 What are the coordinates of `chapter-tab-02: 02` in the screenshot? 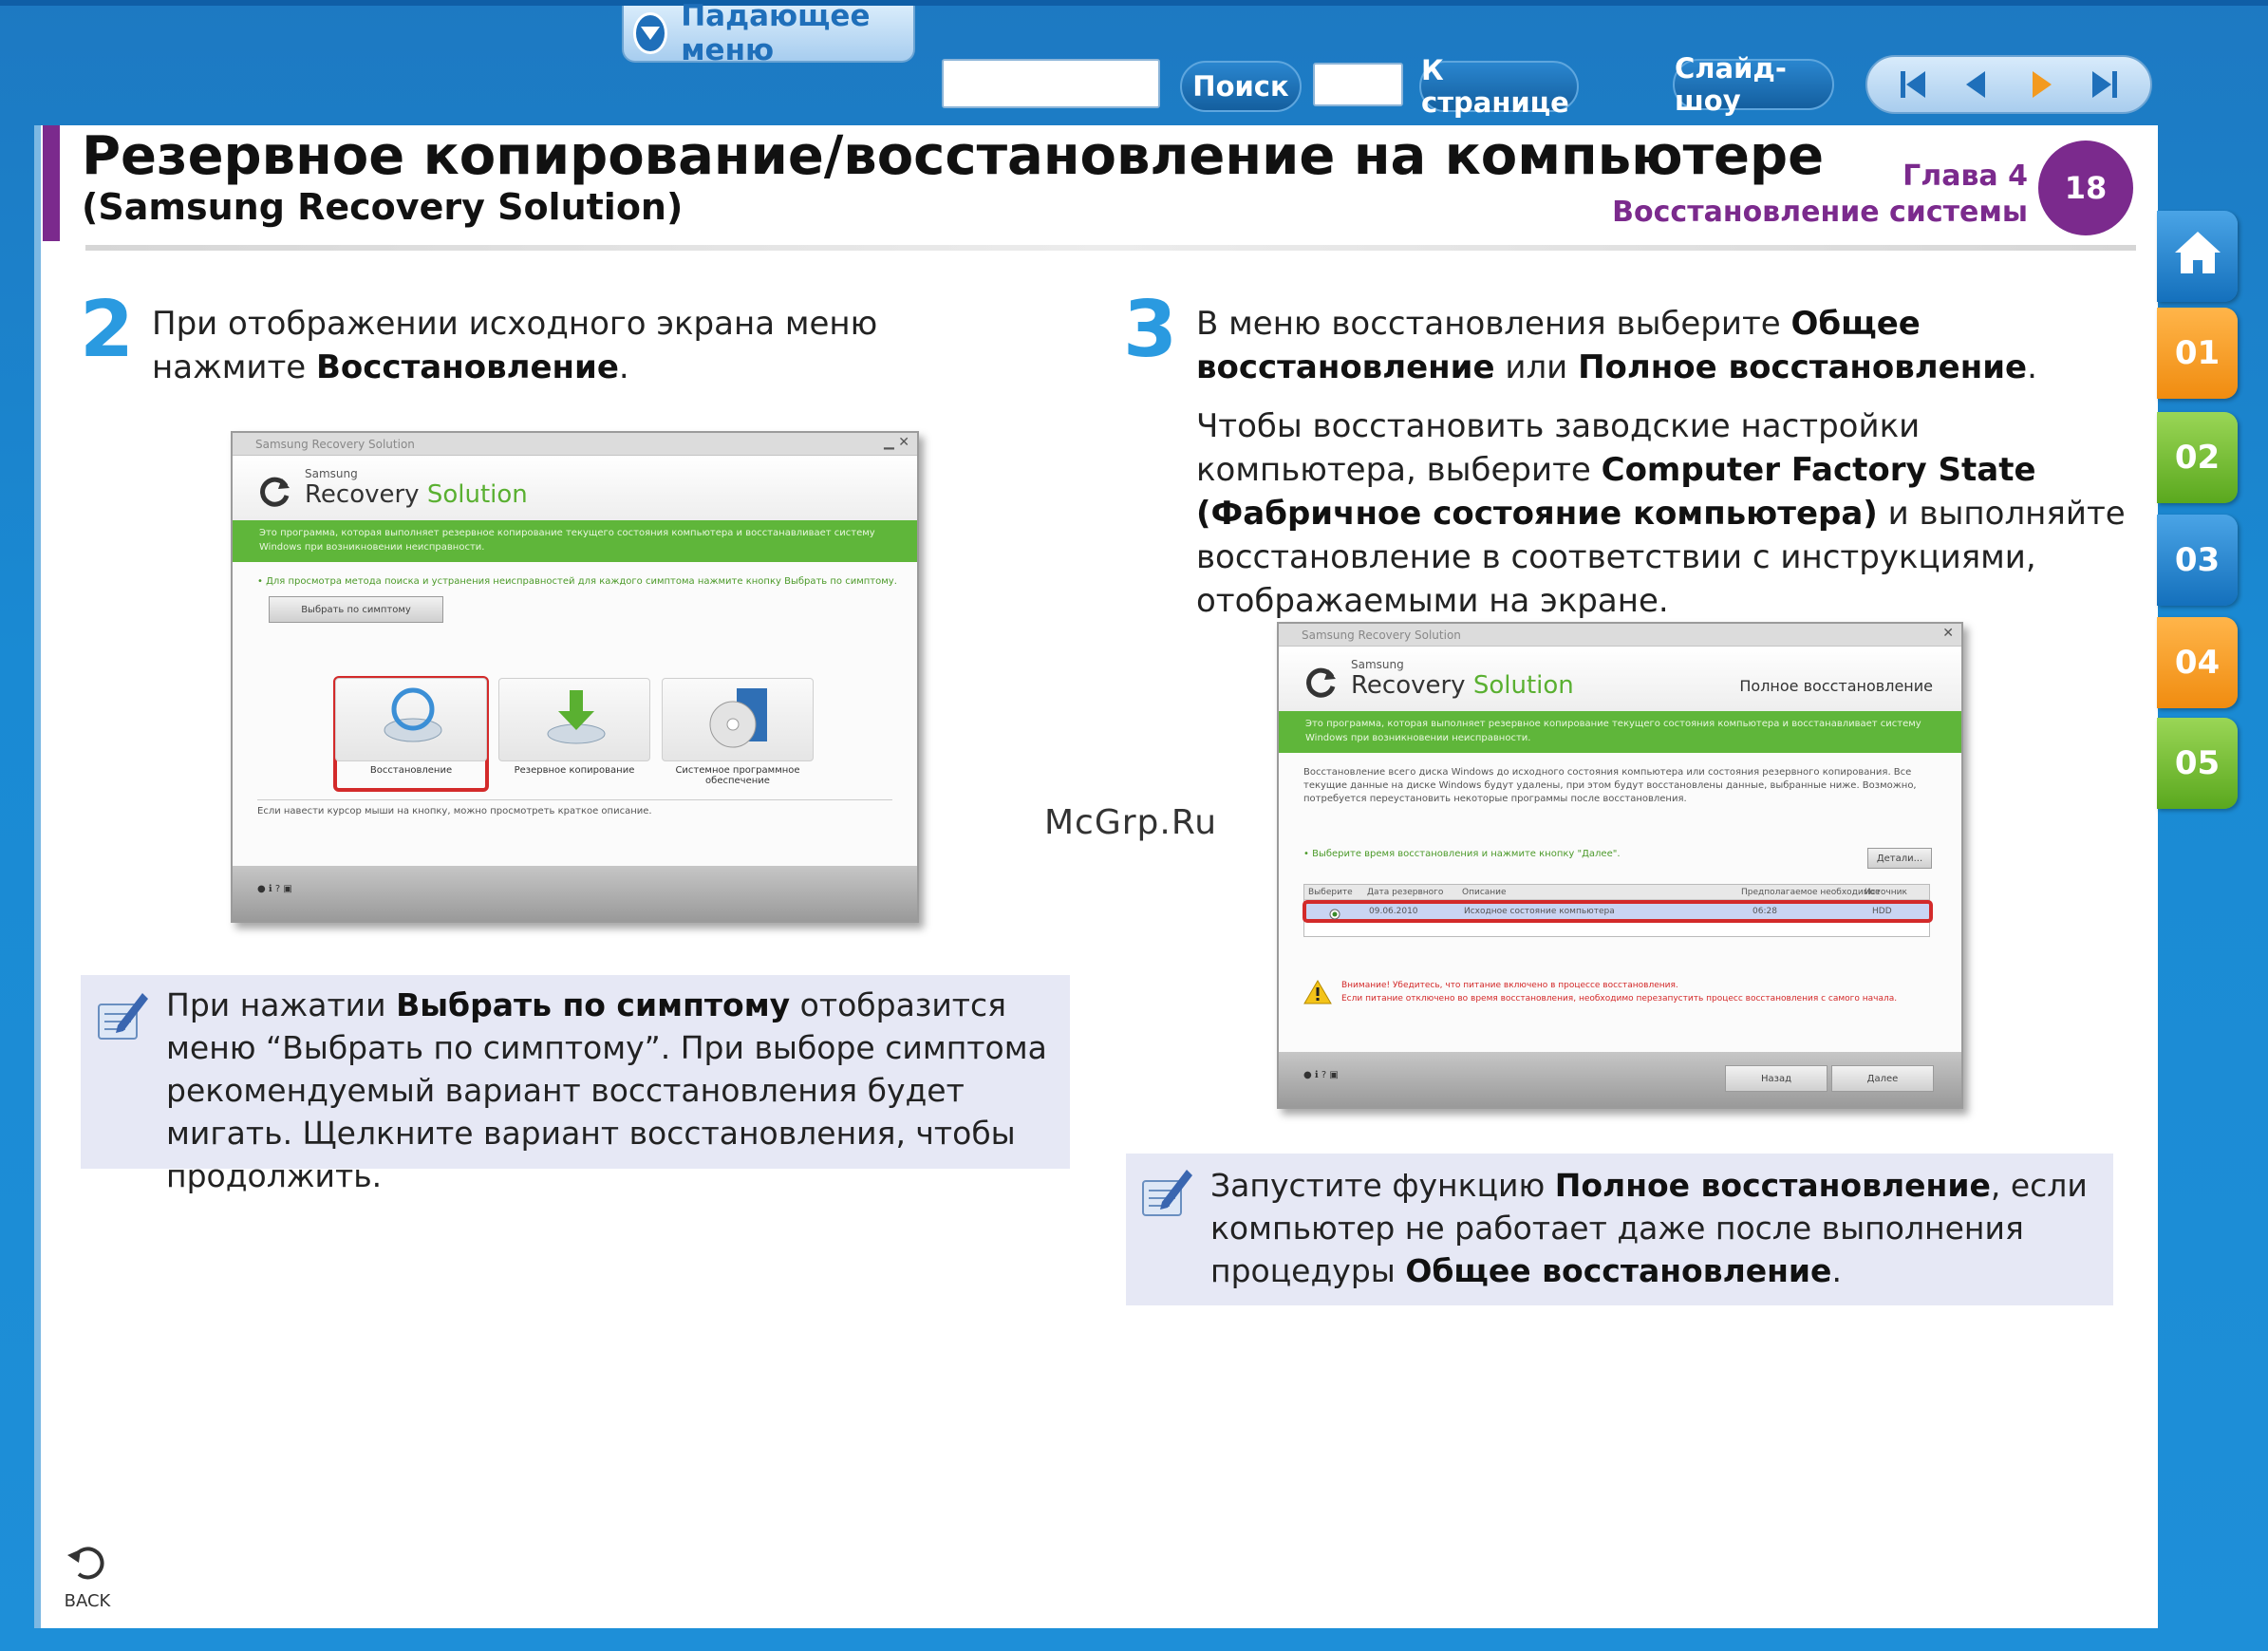 It's located at (2197, 457).